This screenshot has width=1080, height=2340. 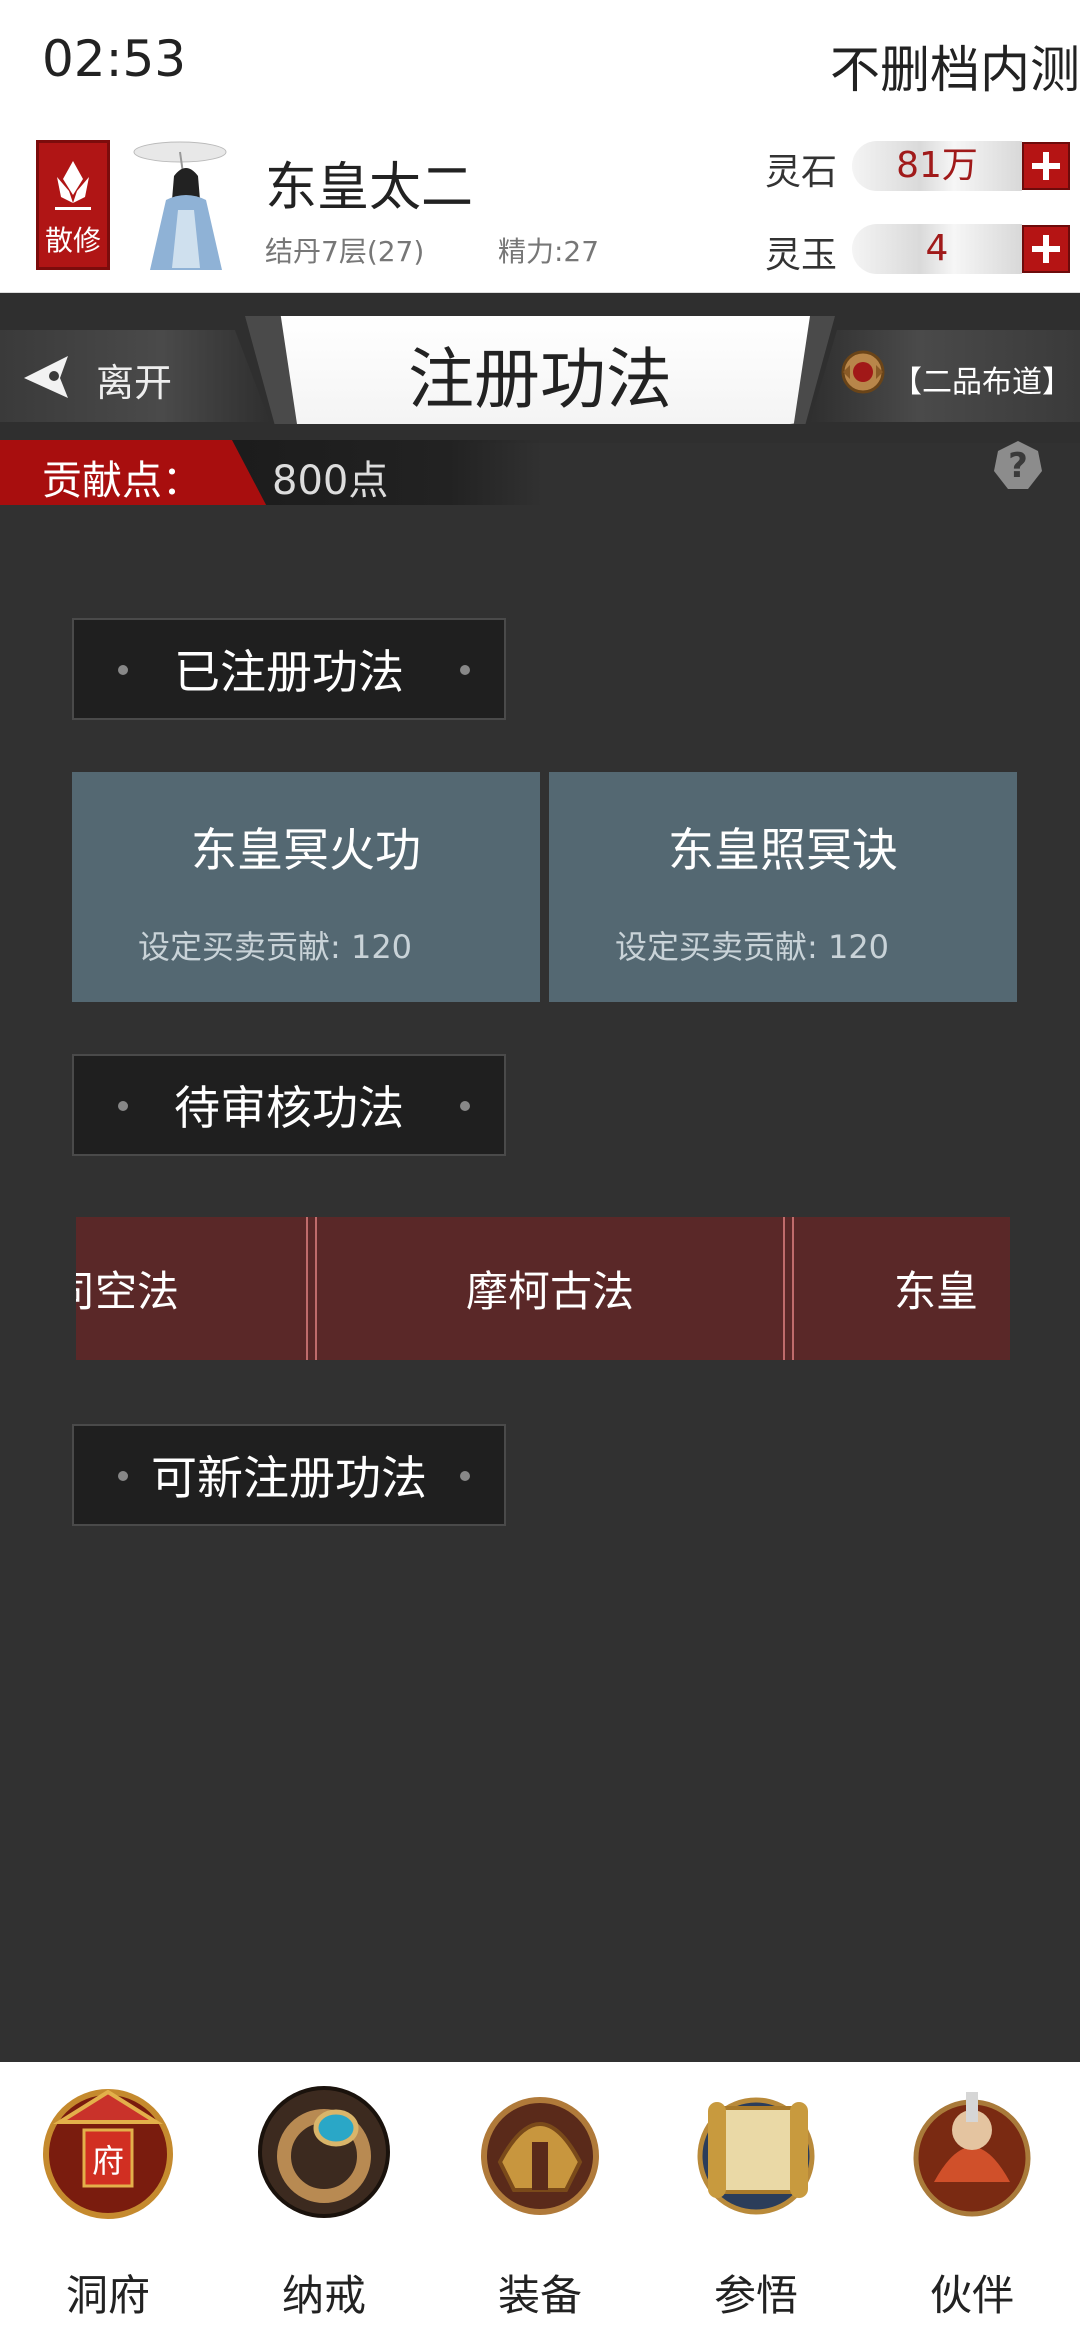 I want to click on pending-skill-item: 司空法, so click(x=191, y=1288).